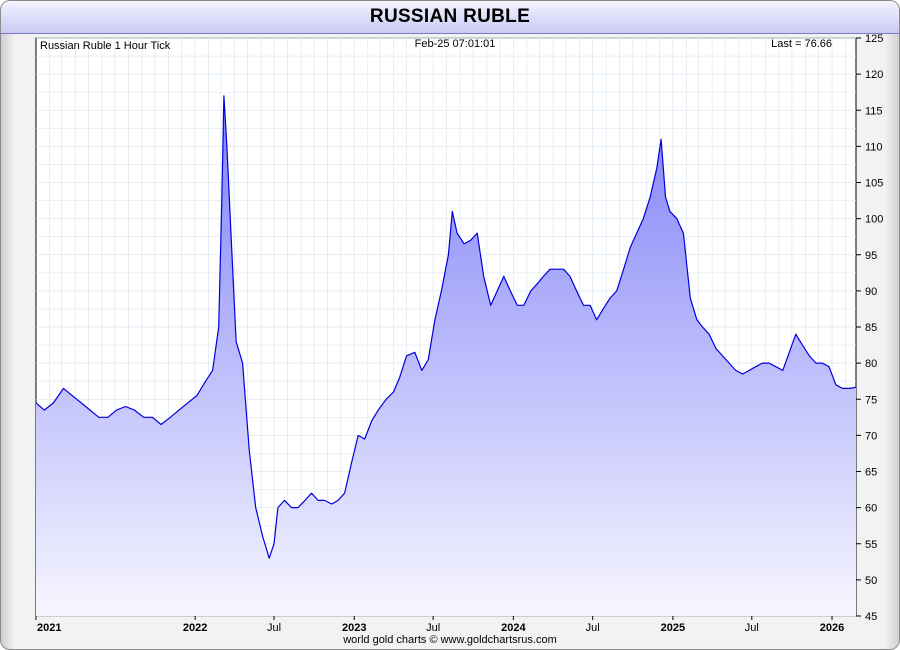  I want to click on y-tick-label: 105, so click(874, 184).